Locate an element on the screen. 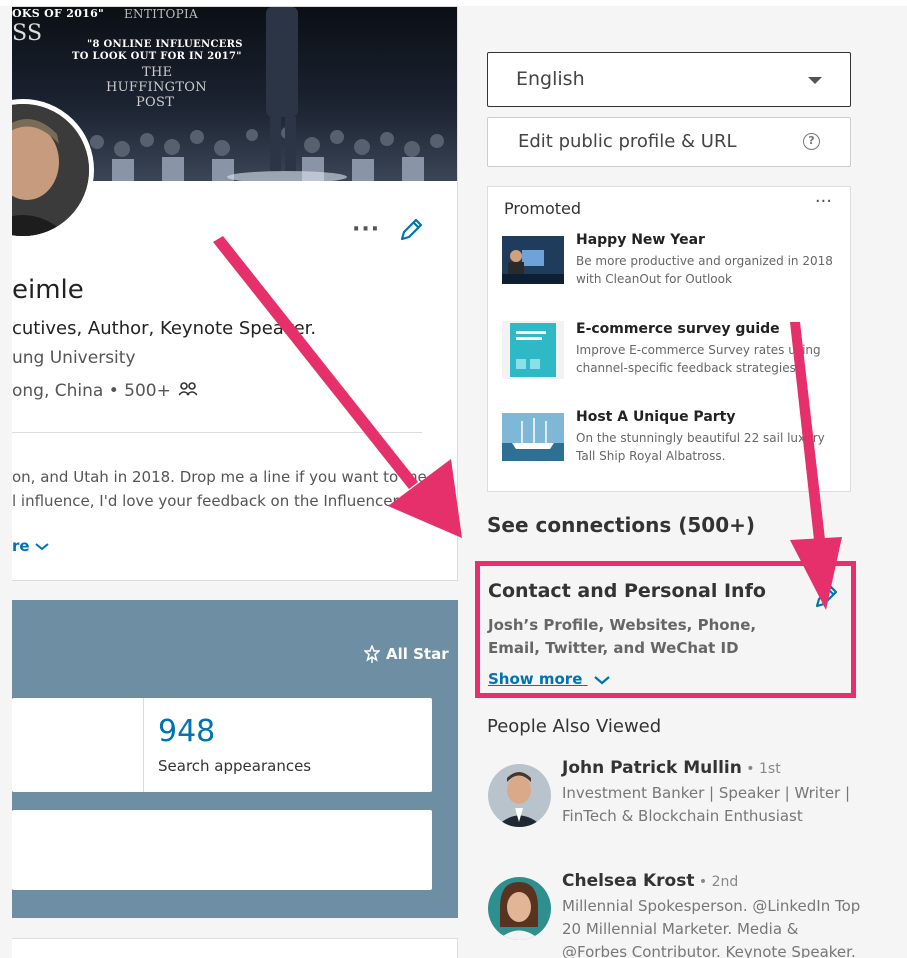  edit-public-profile-button: Edit public profile & URL ? is located at coordinates (669, 142).